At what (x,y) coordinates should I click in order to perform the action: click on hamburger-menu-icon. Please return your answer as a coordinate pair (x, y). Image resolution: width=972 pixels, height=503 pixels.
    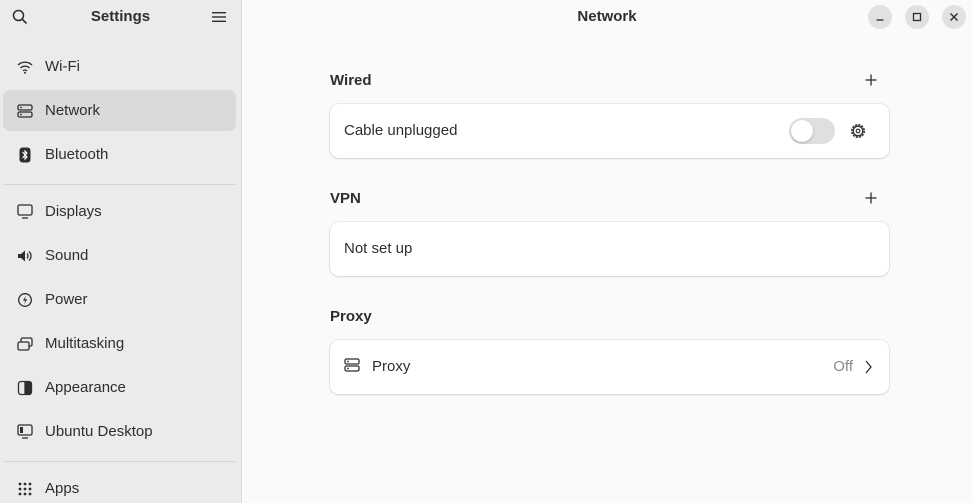
    Looking at the image, I should click on (219, 17).